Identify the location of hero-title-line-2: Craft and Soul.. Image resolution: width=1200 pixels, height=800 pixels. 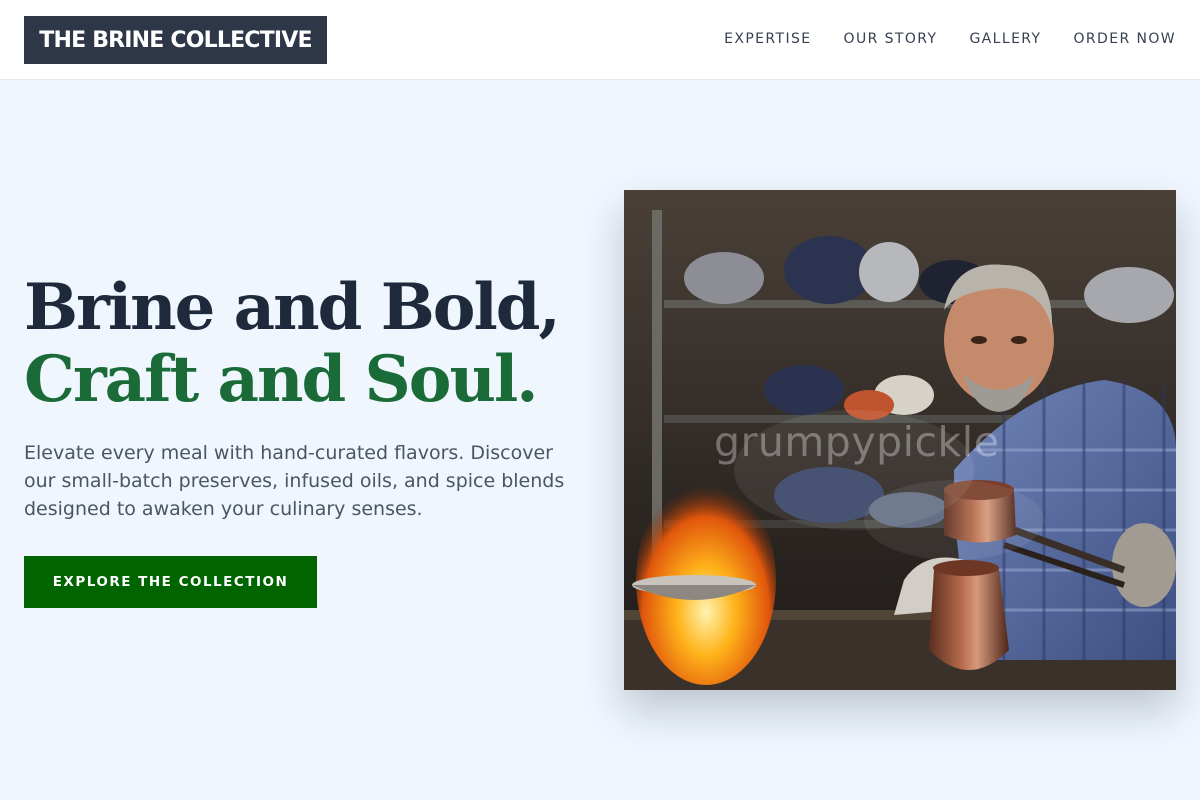
(281, 379).